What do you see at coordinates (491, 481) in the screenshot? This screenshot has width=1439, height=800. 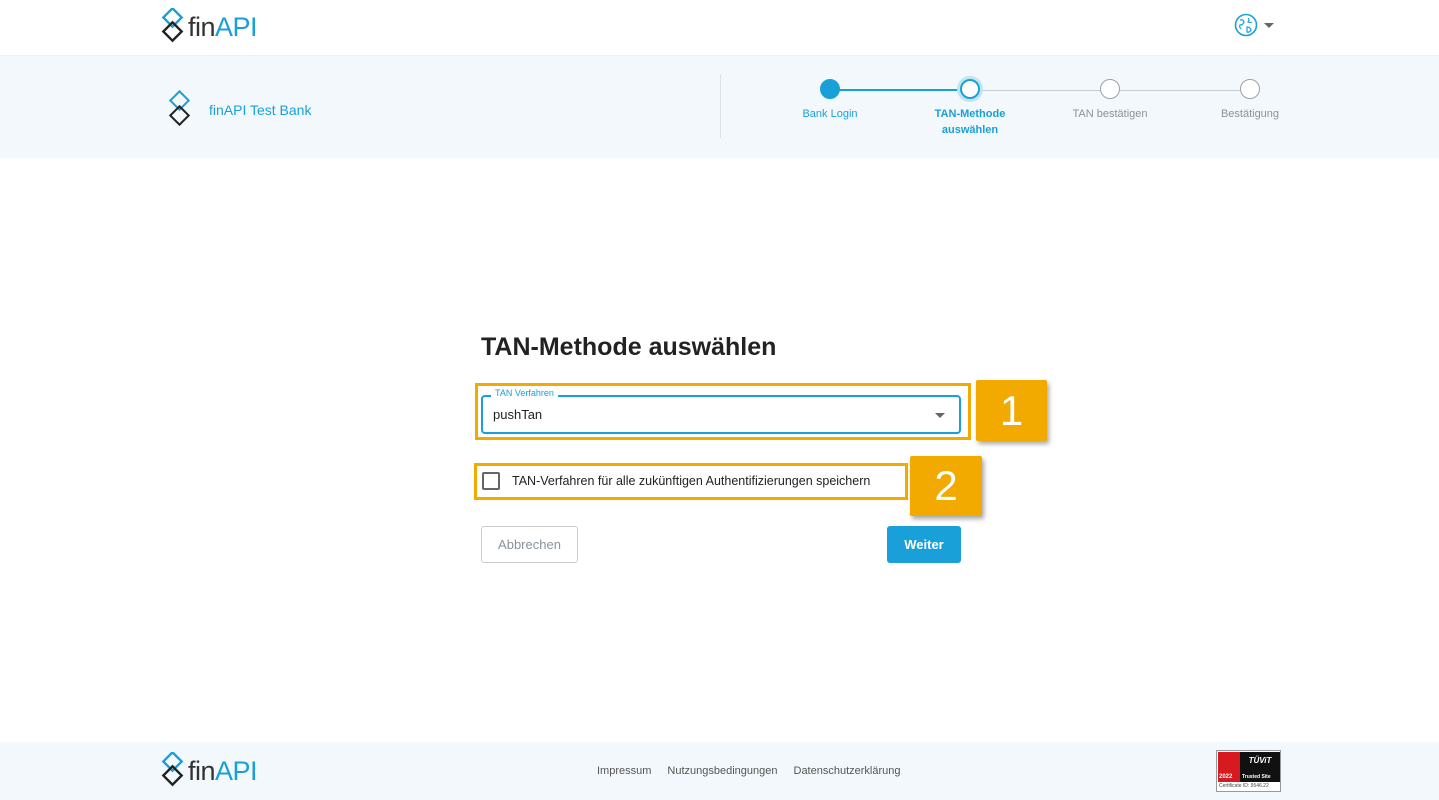 I see `checkbox-square` at bounding box center [491, 481].